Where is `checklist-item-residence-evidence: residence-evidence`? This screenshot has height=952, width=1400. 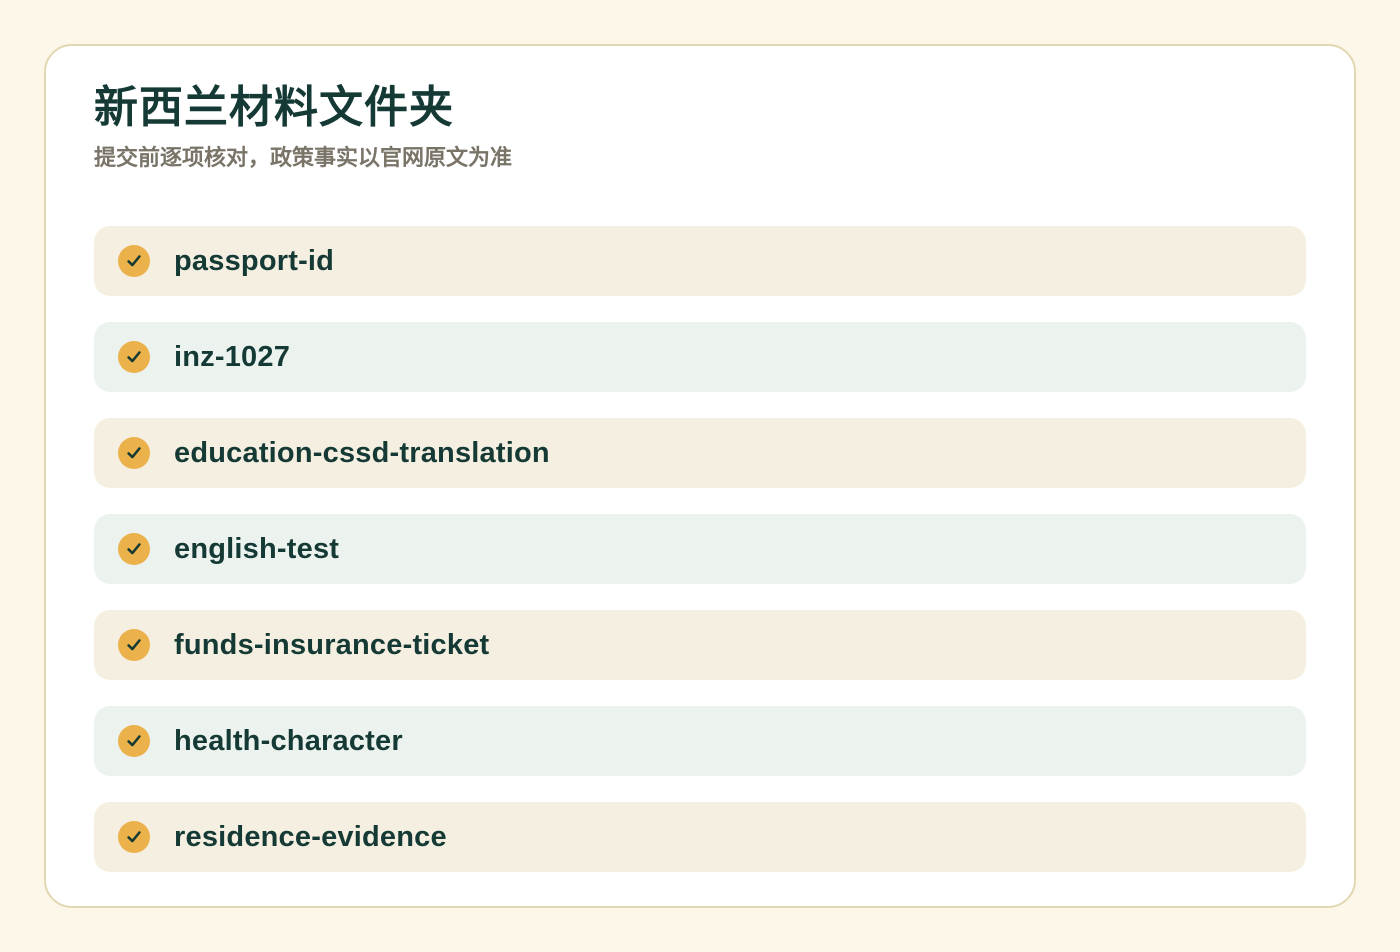
checklist-item-residence-evidence: residence-evidence is located at coordinates (700, 837).